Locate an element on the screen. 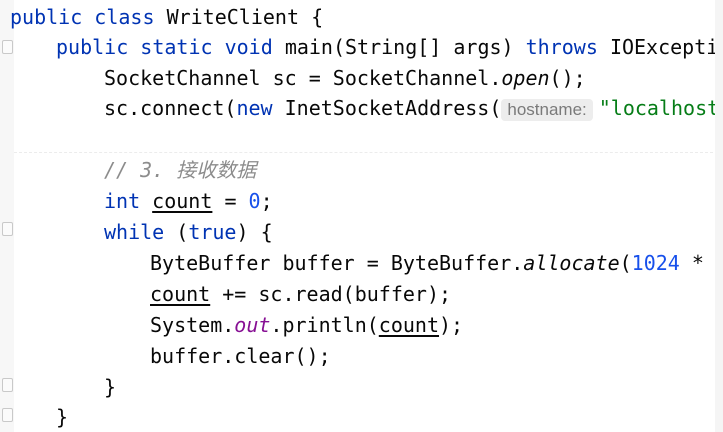  static-method: open is located at coordinates (525, 78).